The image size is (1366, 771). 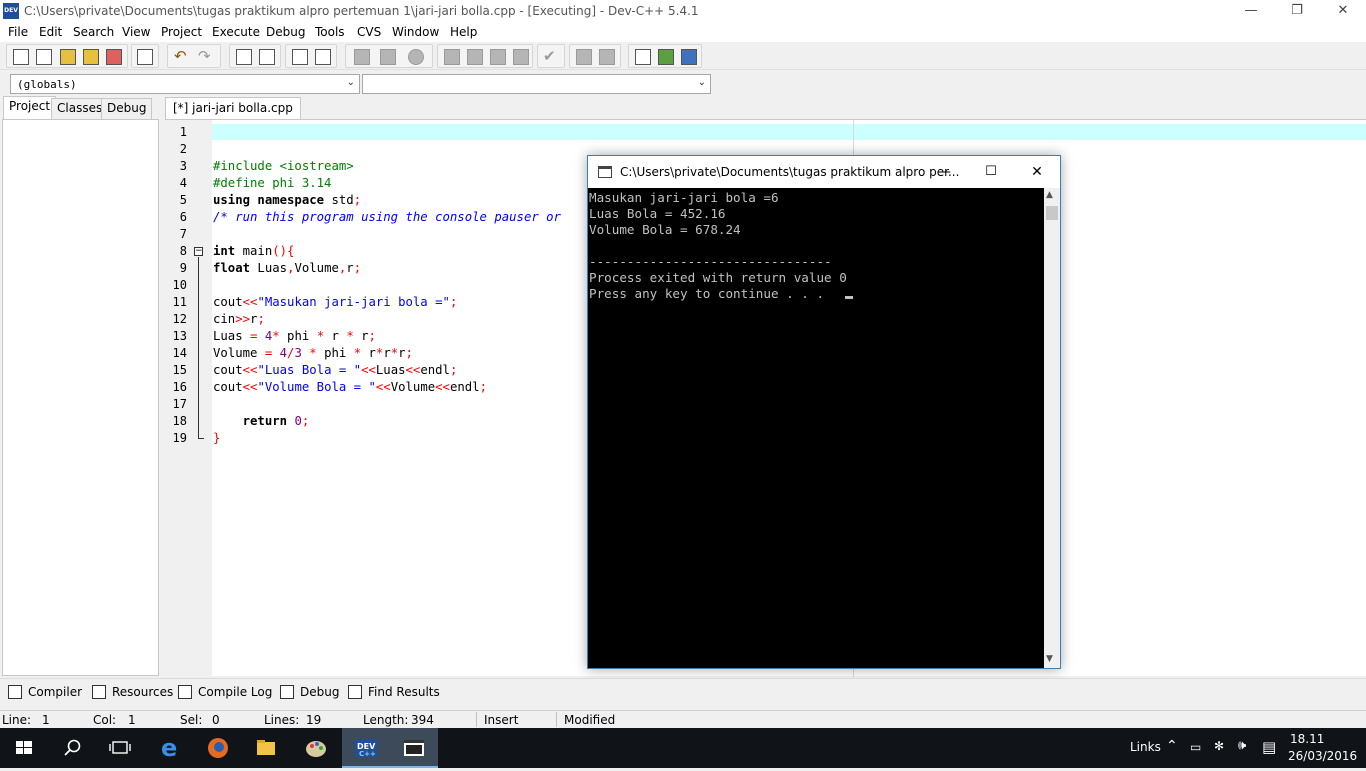 I want to click on taskbar-file-explorer, so click(x=266, y=748).